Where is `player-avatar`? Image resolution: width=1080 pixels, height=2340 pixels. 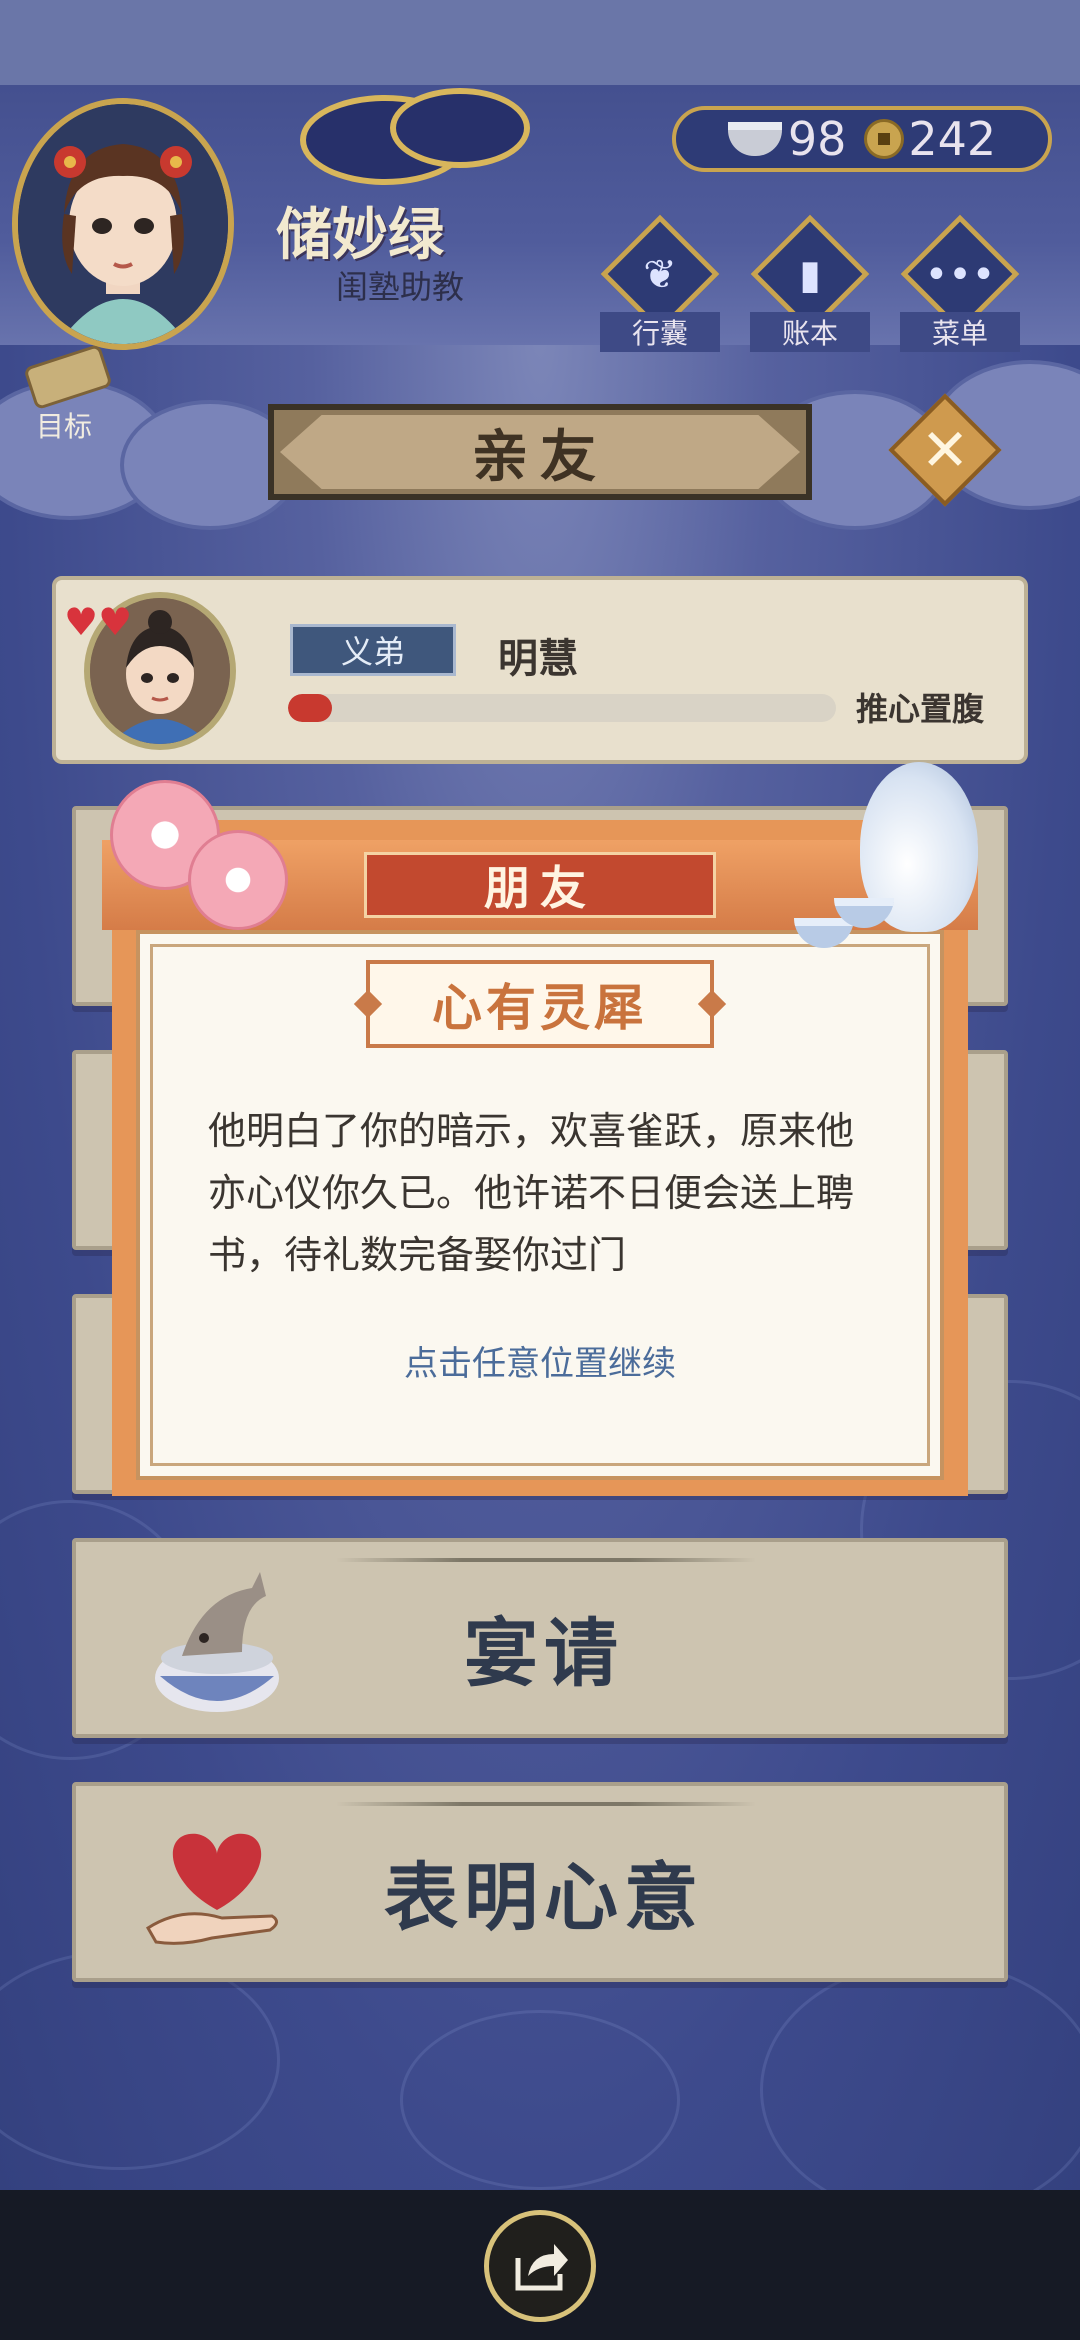 player-avatar is located at coordinates (123, 224).